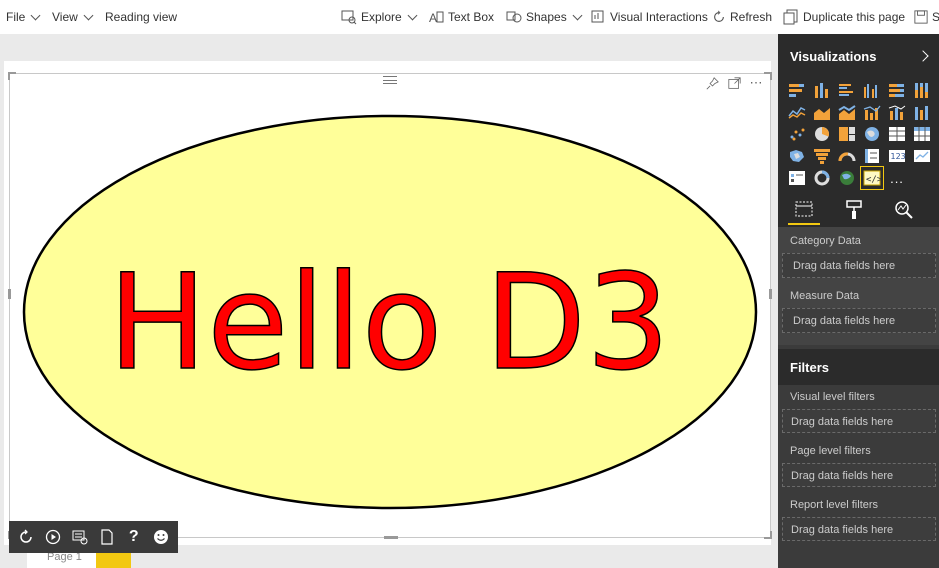 This screenshot has height=568, width=939. What do you see at coordinates (872, 112) in the screenshot?
I see `line-clustered-column-icon` at bounding box center [872, 112].